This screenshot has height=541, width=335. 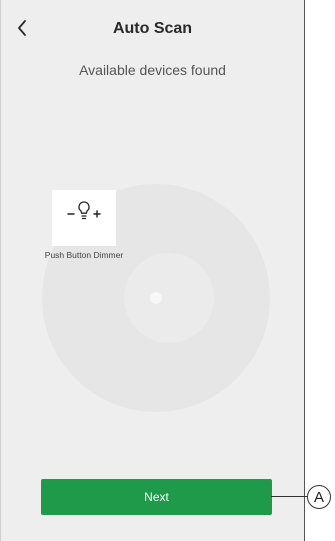 I want to click on scan-radar-center-dot, so click(x=156, y=298).